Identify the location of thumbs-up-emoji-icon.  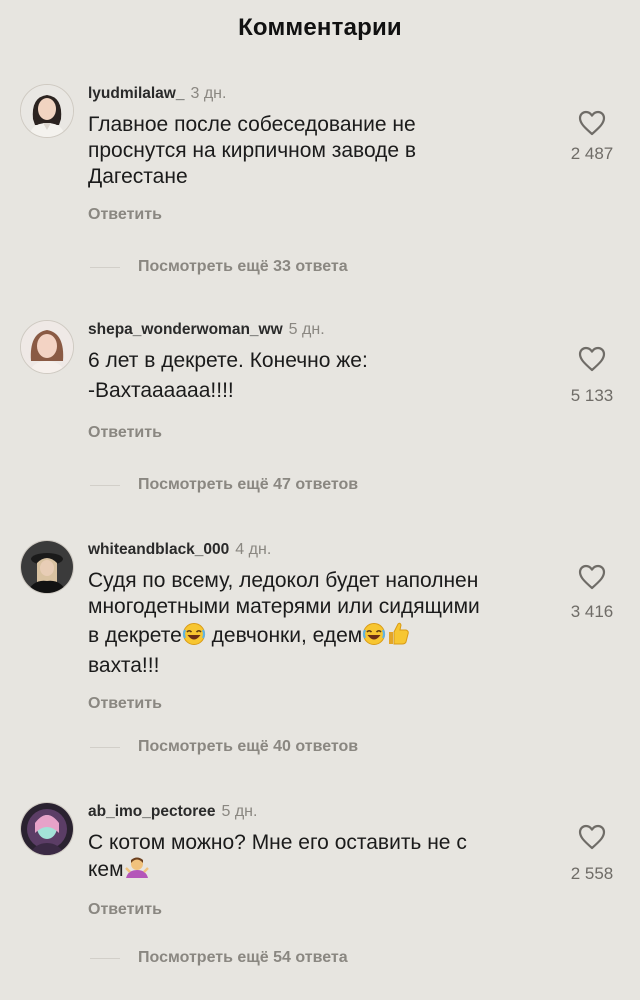
(398, 636).